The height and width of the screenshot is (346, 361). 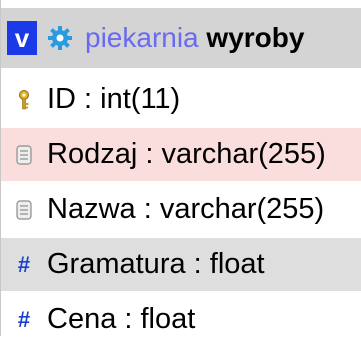 What do you see at coordinates (255, 37) in the screenshot?
I see `table-name: wyroby` at bounding box center [255, 37].